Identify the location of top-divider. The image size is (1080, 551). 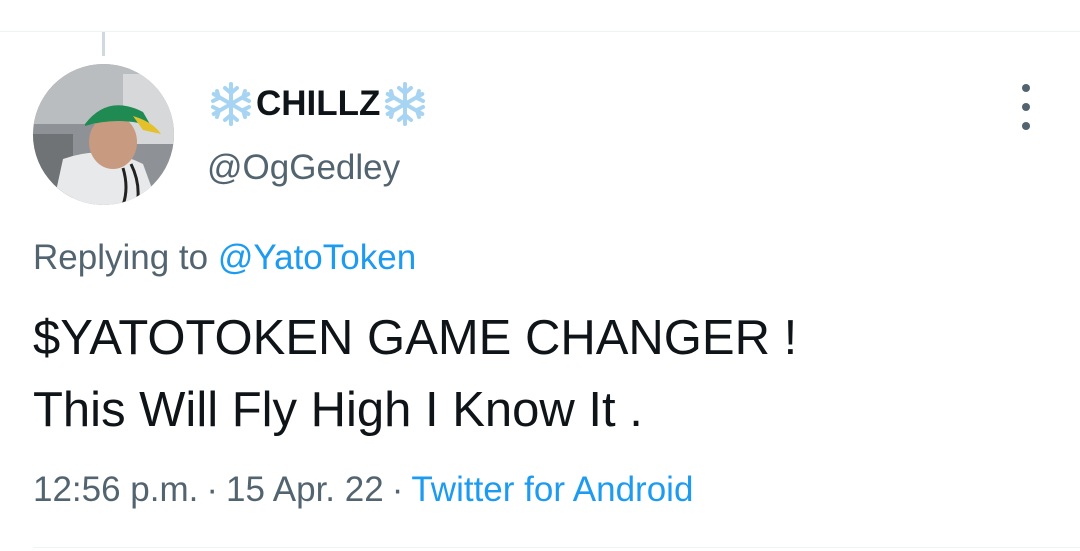
(540, 31).